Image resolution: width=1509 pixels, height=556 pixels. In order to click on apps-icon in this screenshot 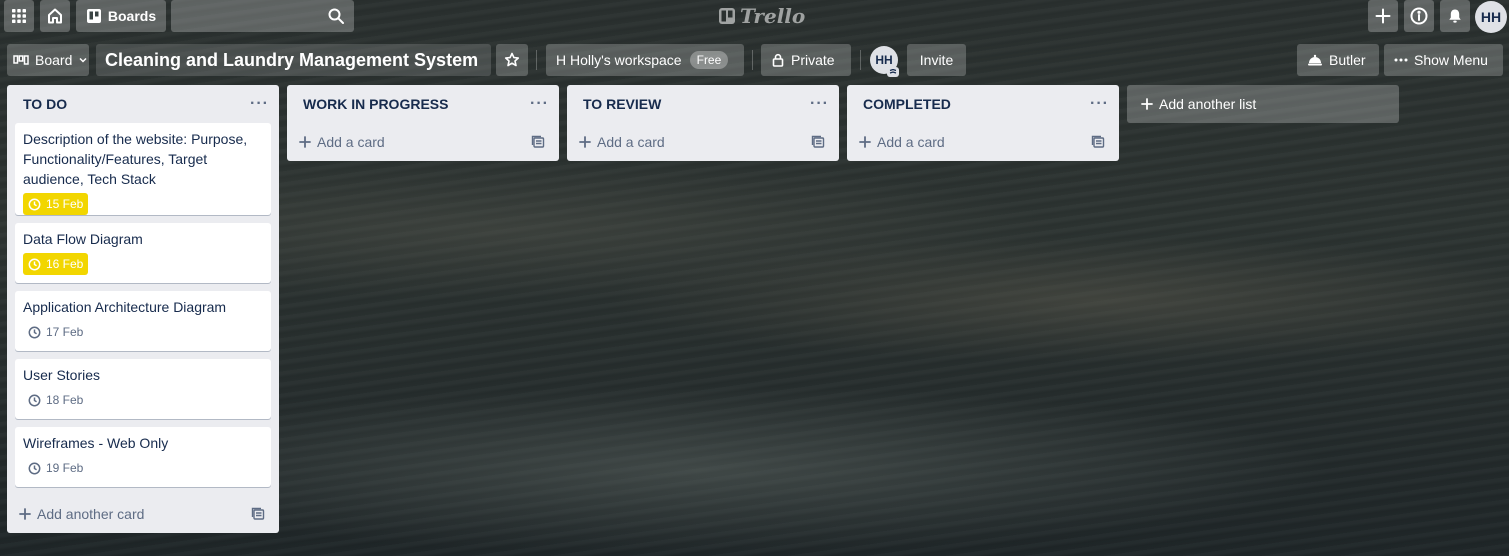, I will do `click(19, 16)`.